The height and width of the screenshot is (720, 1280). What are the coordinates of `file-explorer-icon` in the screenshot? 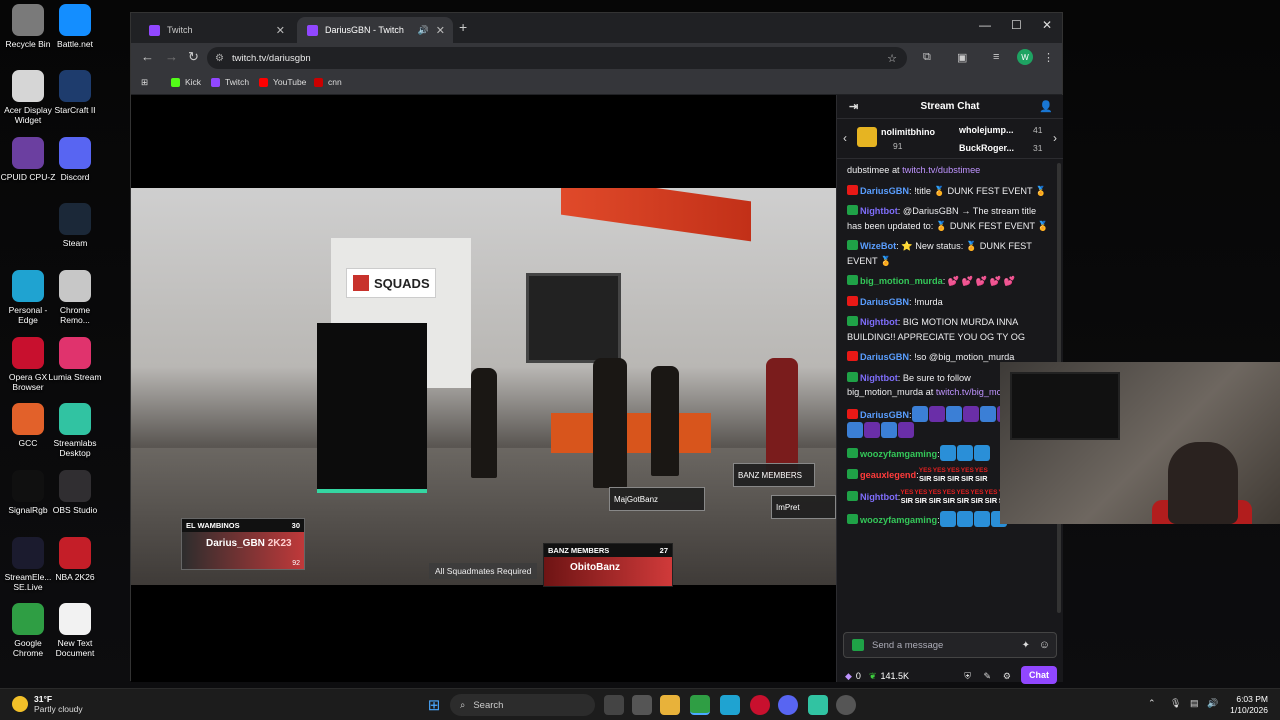 It's located at (670, 705).